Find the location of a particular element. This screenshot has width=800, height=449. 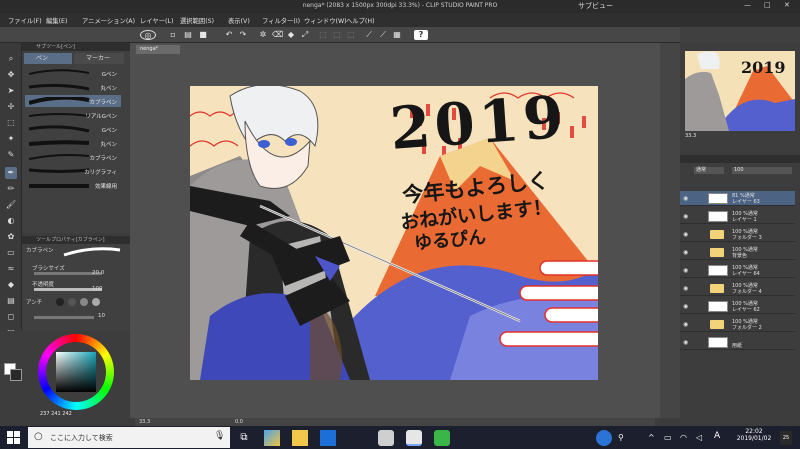

accessibility-icon: ⚲ is located at coordinates (626, 438).